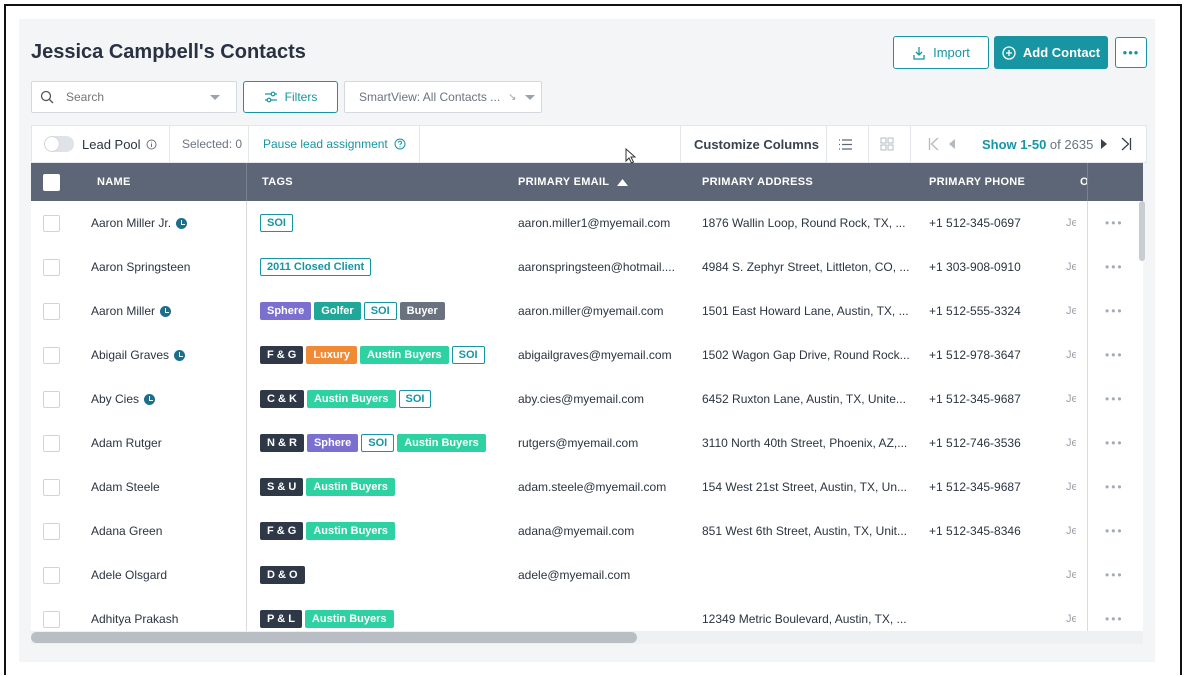  What do you see at coordinates (576, 531) in the screenshot?
I see `email-cell: adana@myemail.com` at bounding box center [576, 531].